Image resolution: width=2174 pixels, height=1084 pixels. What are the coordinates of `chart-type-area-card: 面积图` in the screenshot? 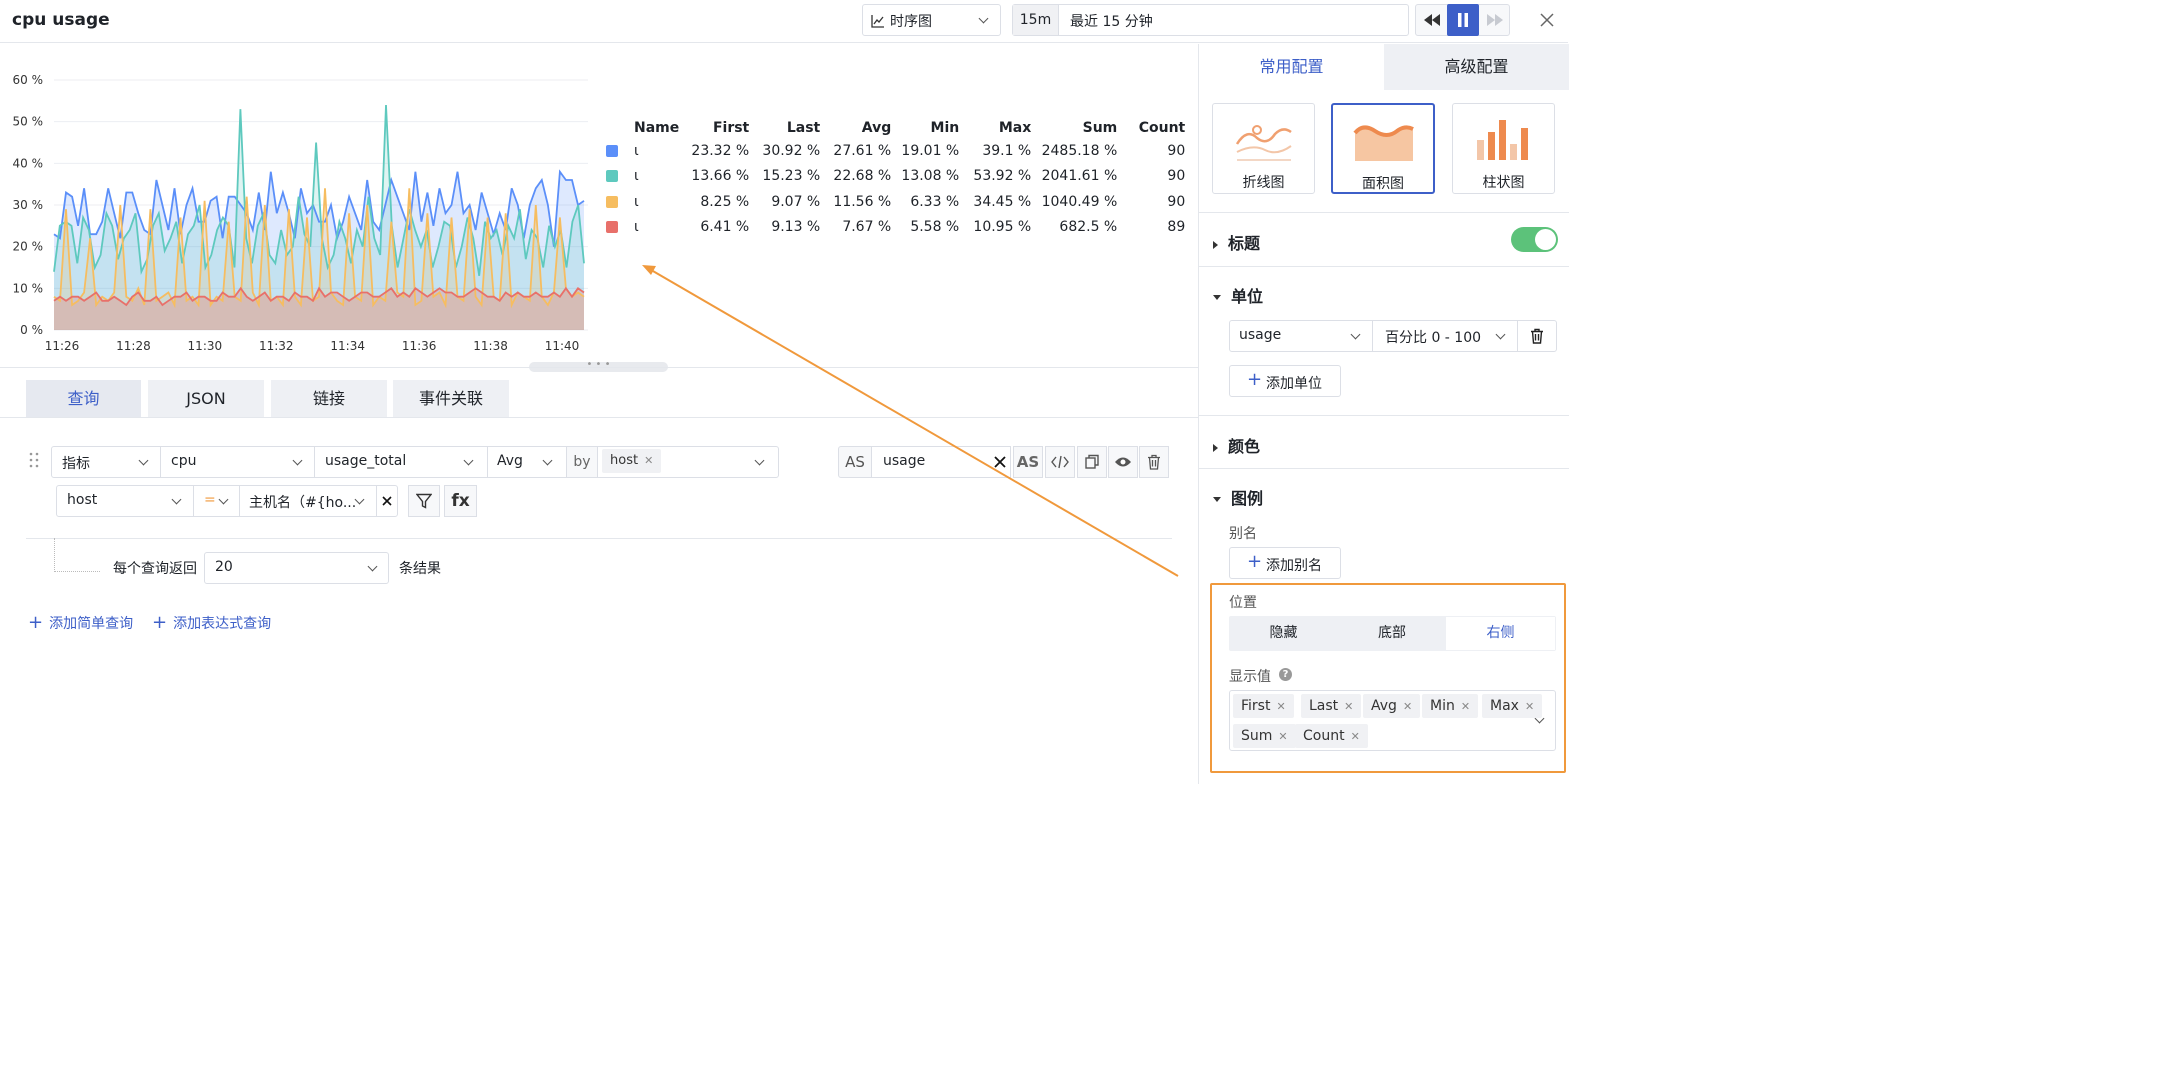 It's located at (1383, 148).